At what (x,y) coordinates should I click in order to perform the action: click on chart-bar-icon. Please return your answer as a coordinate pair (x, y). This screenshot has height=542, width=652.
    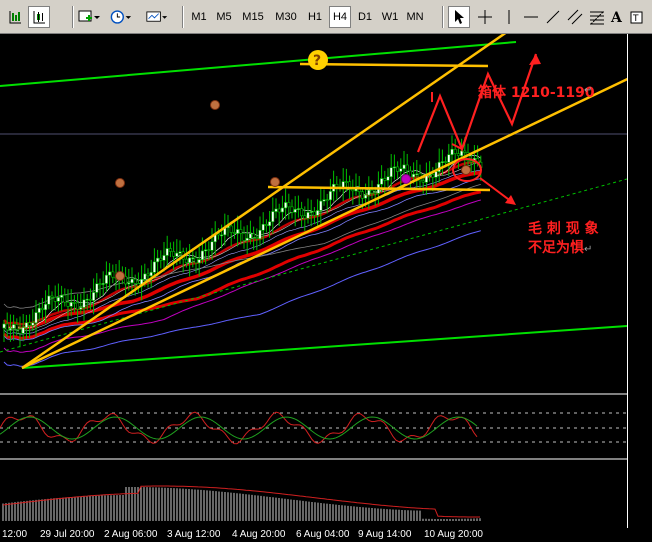
    Looking at the image, I should click on (15, 17).